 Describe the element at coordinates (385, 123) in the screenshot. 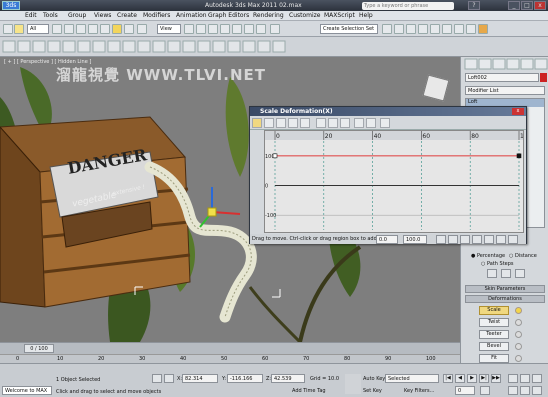

I see `close-curve-icon` at that location.